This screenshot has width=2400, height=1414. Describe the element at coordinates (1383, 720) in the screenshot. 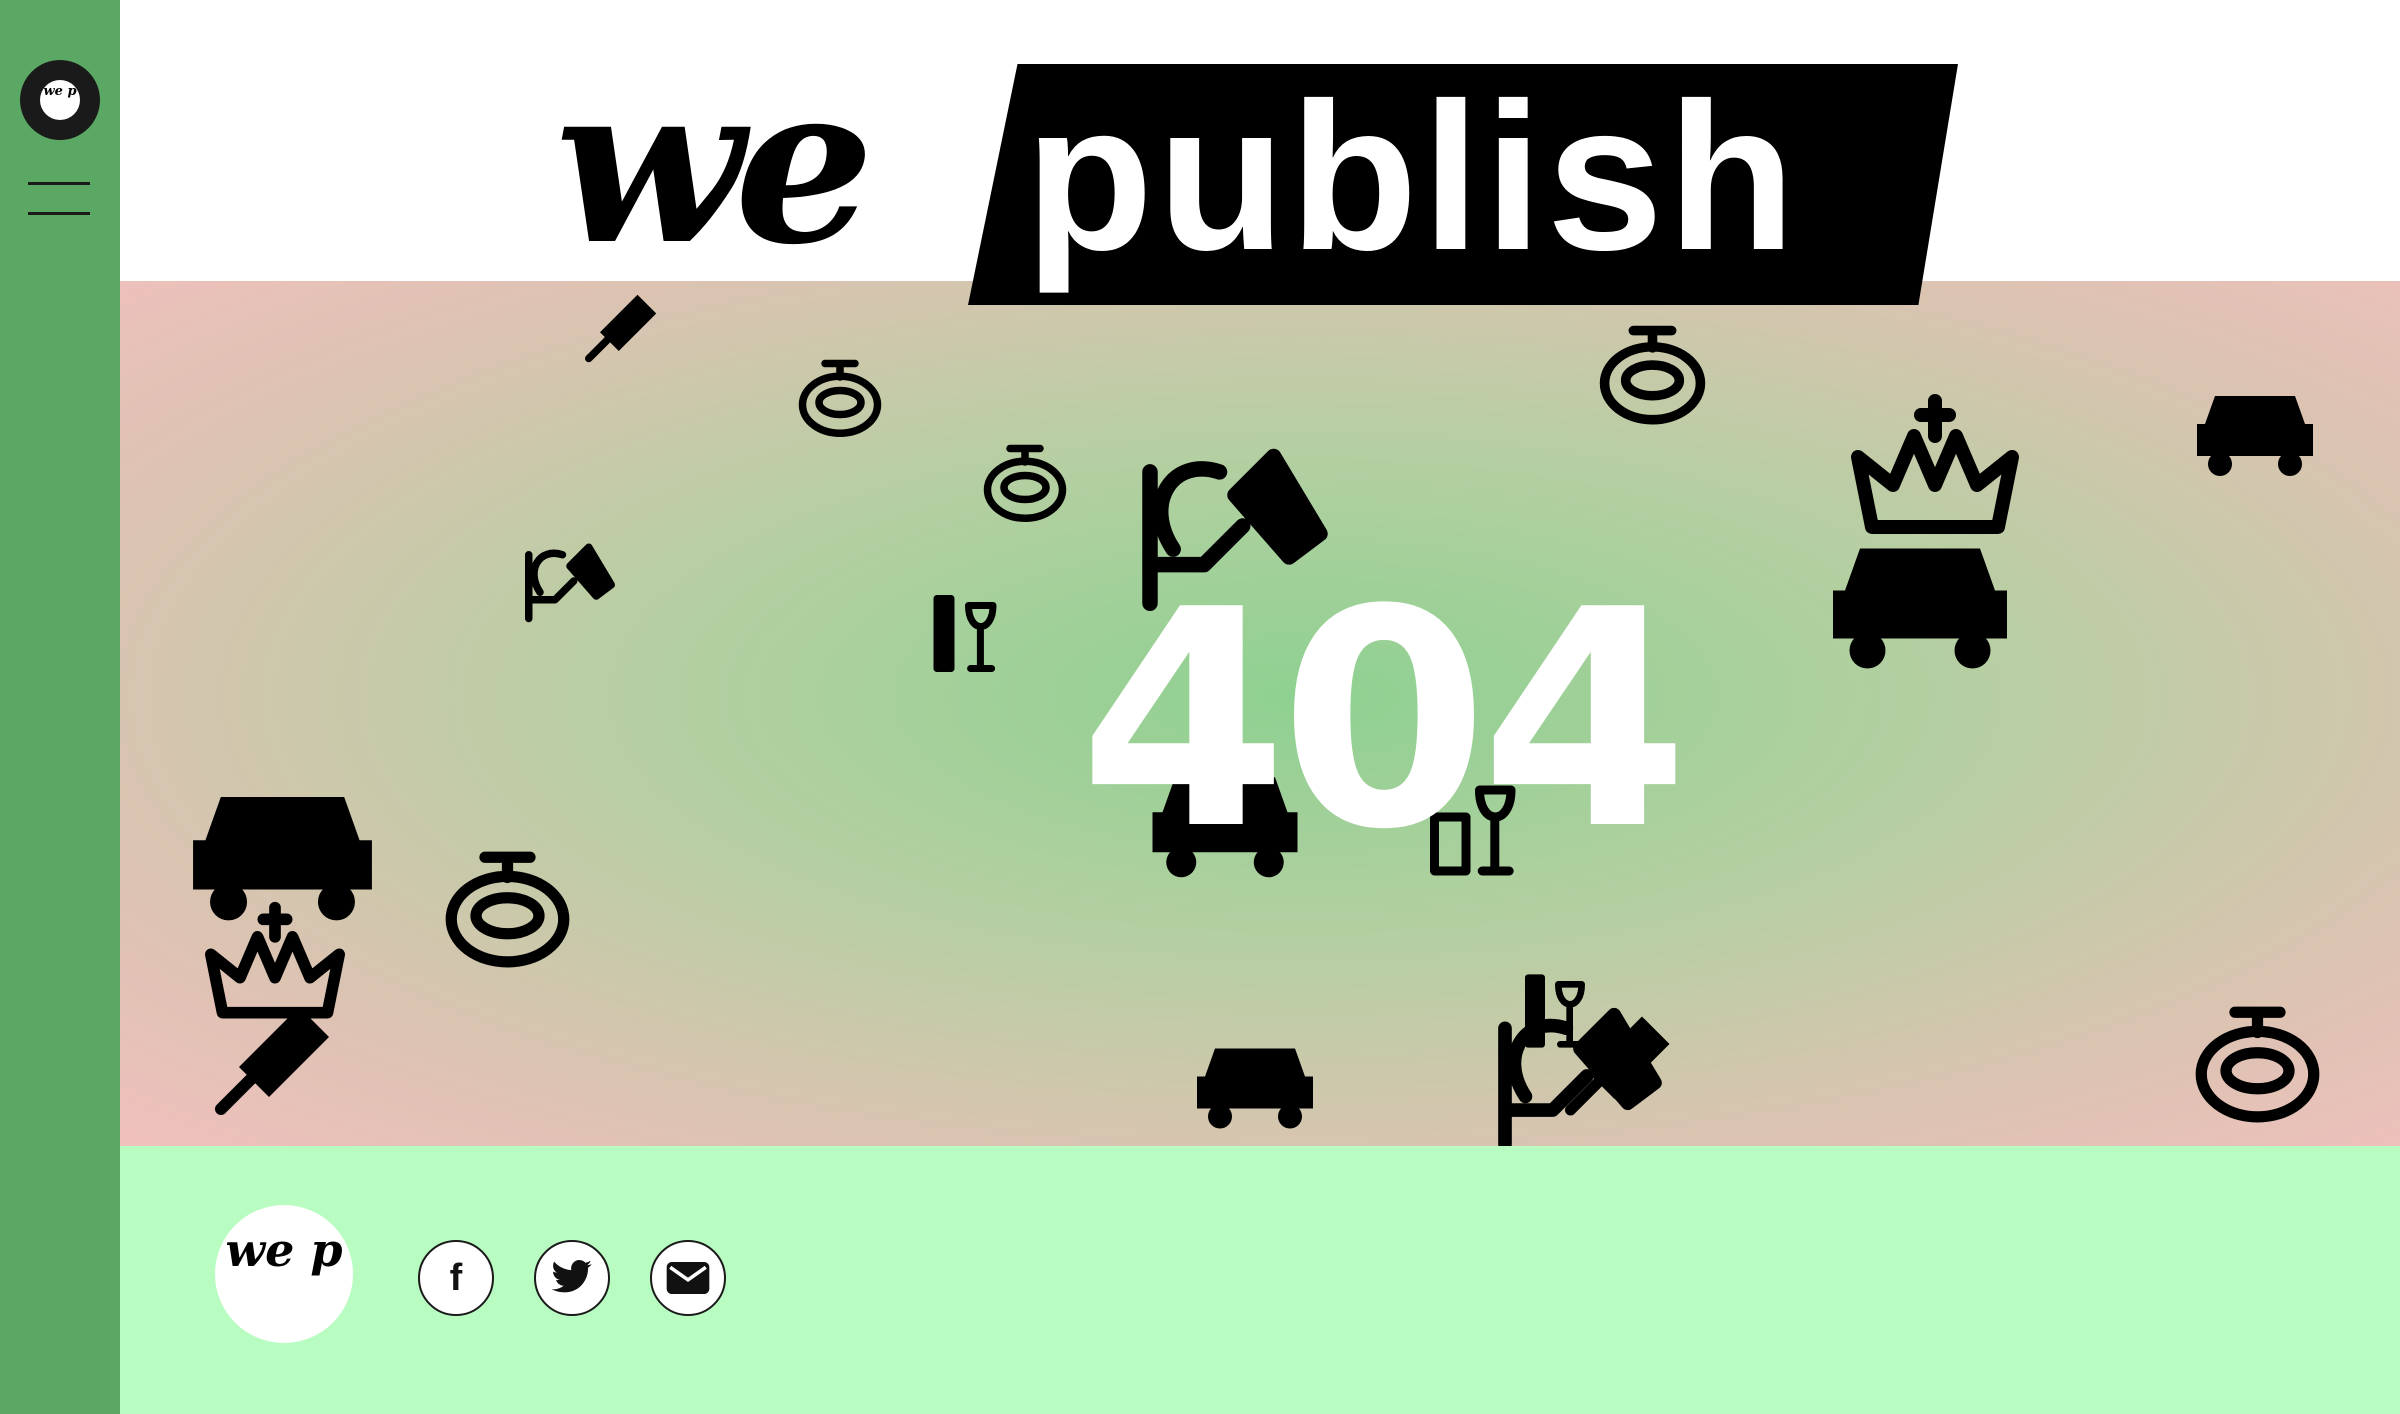

I see `error-code: 404` at that location.